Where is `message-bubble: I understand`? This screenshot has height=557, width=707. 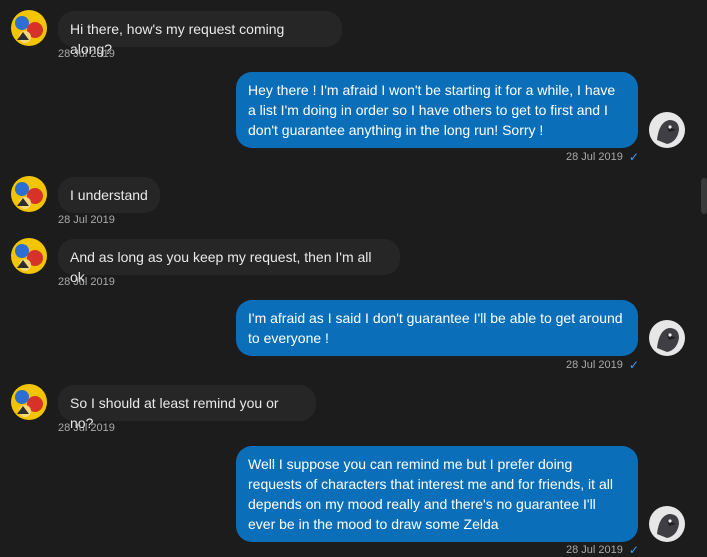
message-bubble: I understand is located at coordinates (109, 195).